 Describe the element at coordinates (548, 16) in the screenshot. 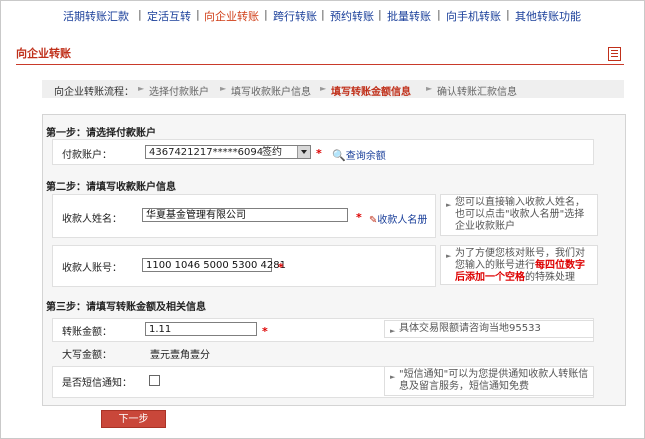

I see `nav-item-other-transfers: 其他转账功能` at that location.